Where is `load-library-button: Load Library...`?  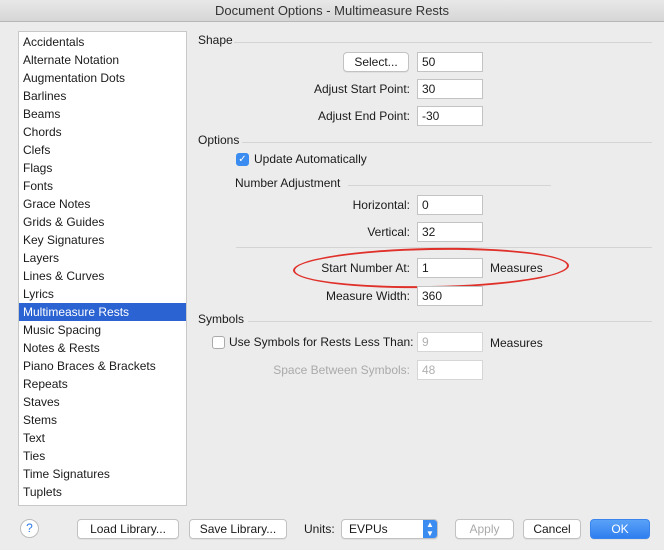
load-library-button: Load Library... is located at coordinates (128, 529).